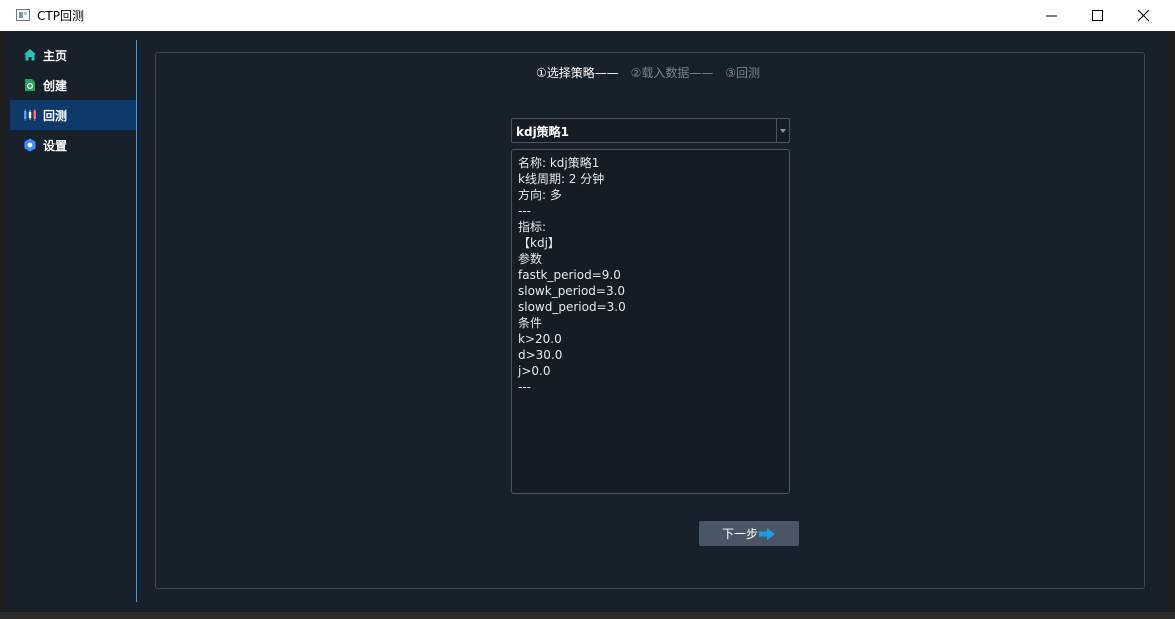  What do you see at coordinates (587, 615) in the screenshot?
I see `window-frame-bottom` at bounding box center [587, 615].